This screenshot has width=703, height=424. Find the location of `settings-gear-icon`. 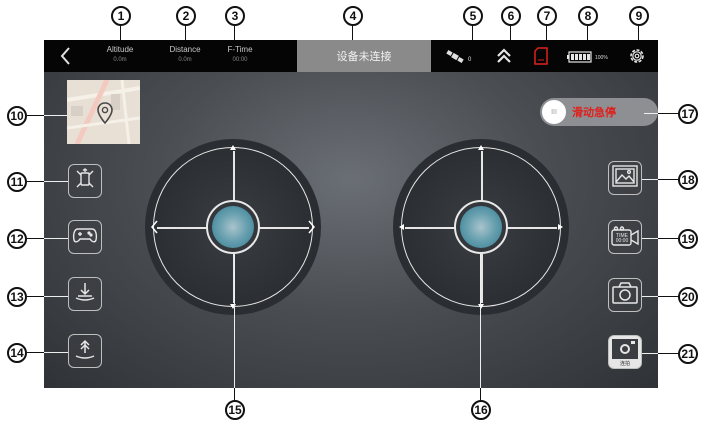

settings-gear-icon is located at coordinates (637, 56).